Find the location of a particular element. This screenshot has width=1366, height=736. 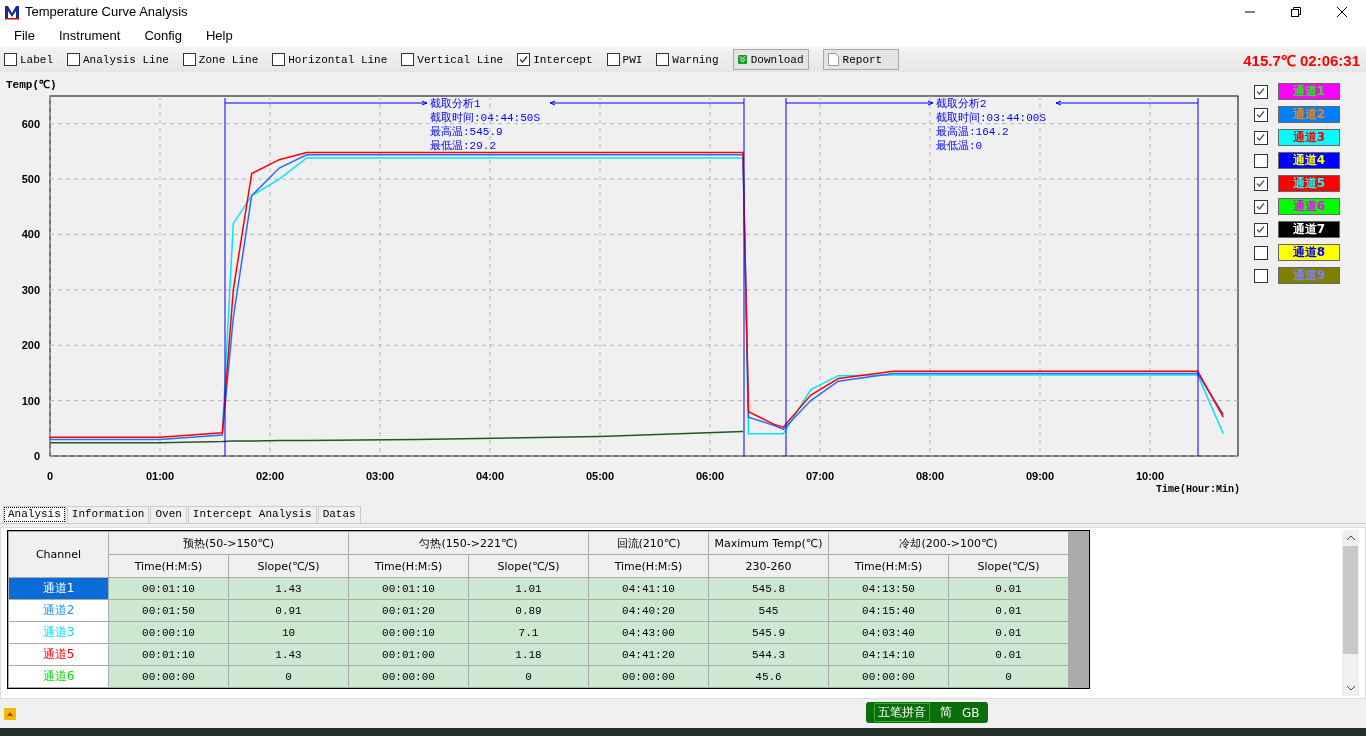

tab: Intercept Analysis is located at coordinates (252, 514).